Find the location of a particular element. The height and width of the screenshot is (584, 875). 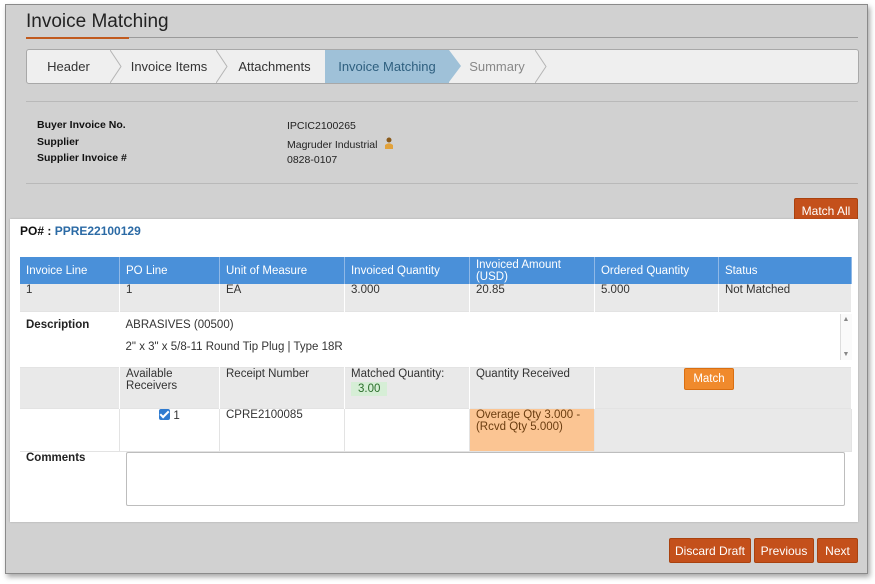

scroll-up-icon: ▲ is located at coordinates (846, 319).